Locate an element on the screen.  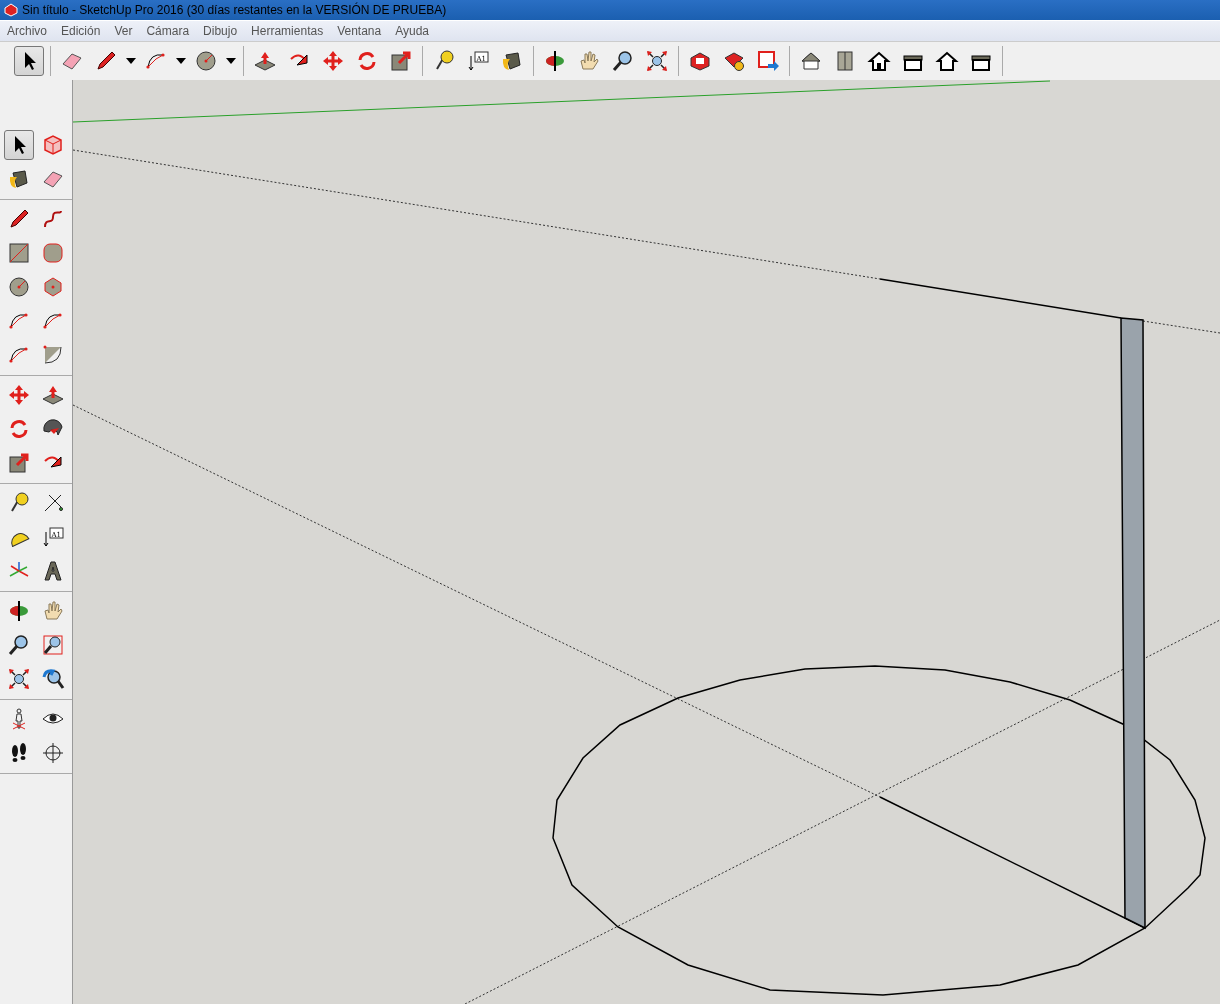
crosshair-icon is located at coordinates (53, 753).